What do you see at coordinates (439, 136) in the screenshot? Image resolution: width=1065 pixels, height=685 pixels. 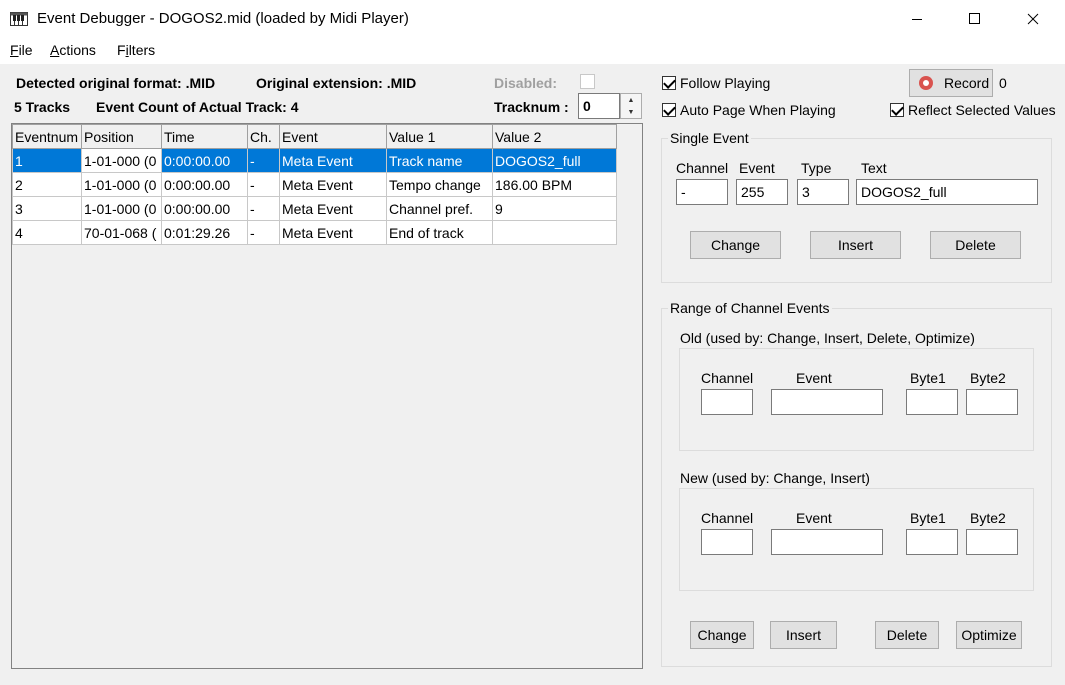 I see `column-header: Value 1` at bounding box center [439, 136].